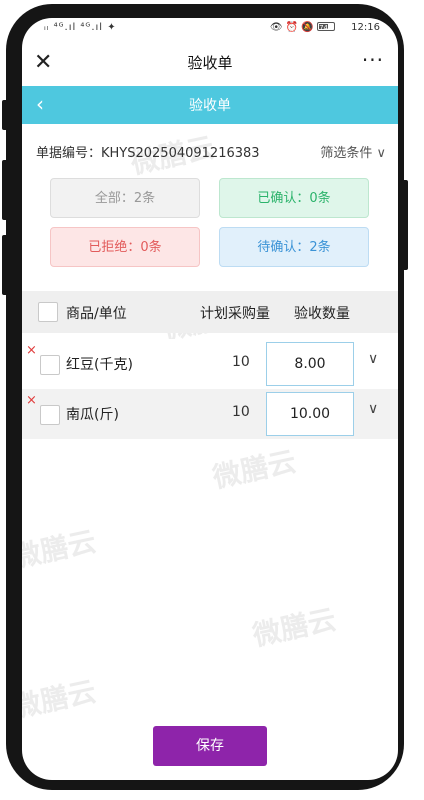  What do you see at coordinates (96, 314) in the screenshot?
I see `column-header-product: 商品/单位` at bounding box center [96, 314].